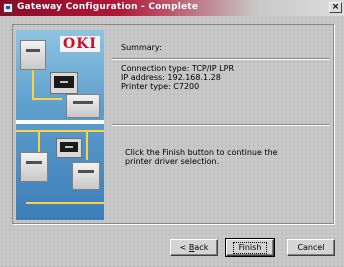 The height and width of the screenshot is (267, 344). I want to click on oki-logo: OKI, so click(80, 44).